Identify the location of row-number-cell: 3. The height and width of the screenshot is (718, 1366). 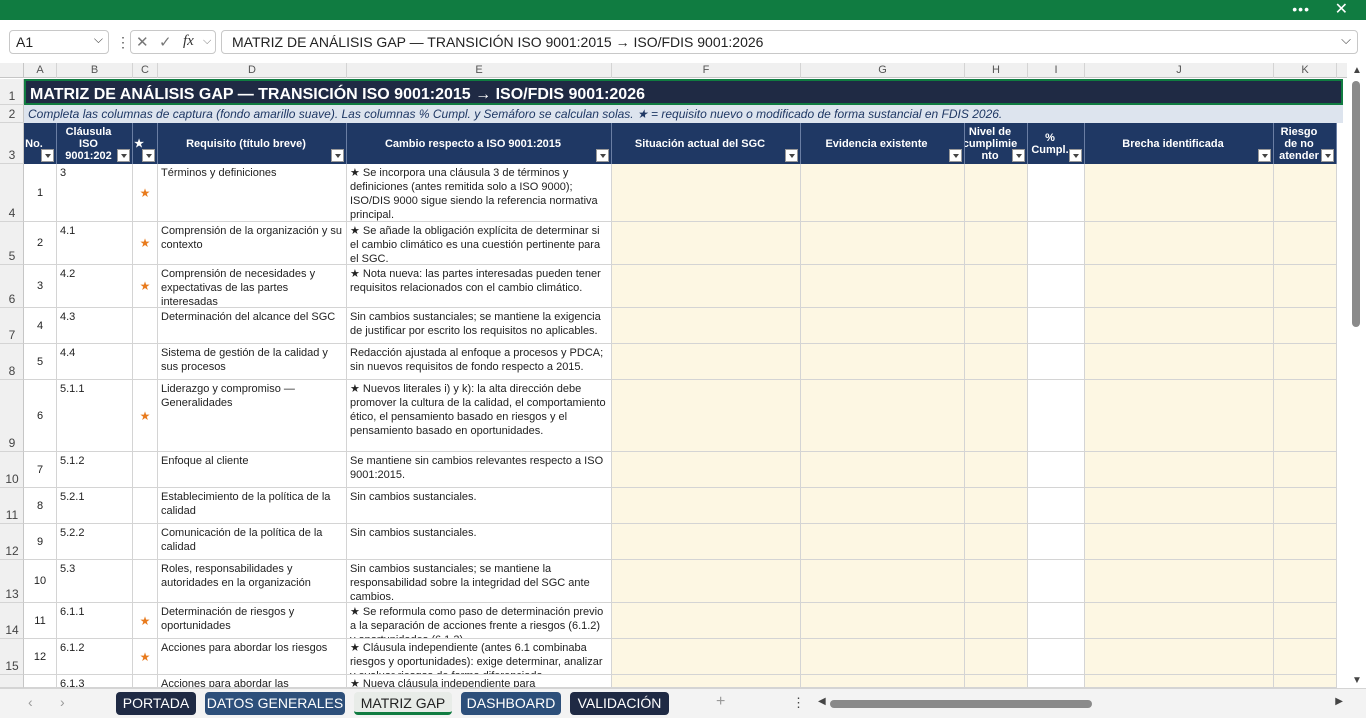
(40, 286).